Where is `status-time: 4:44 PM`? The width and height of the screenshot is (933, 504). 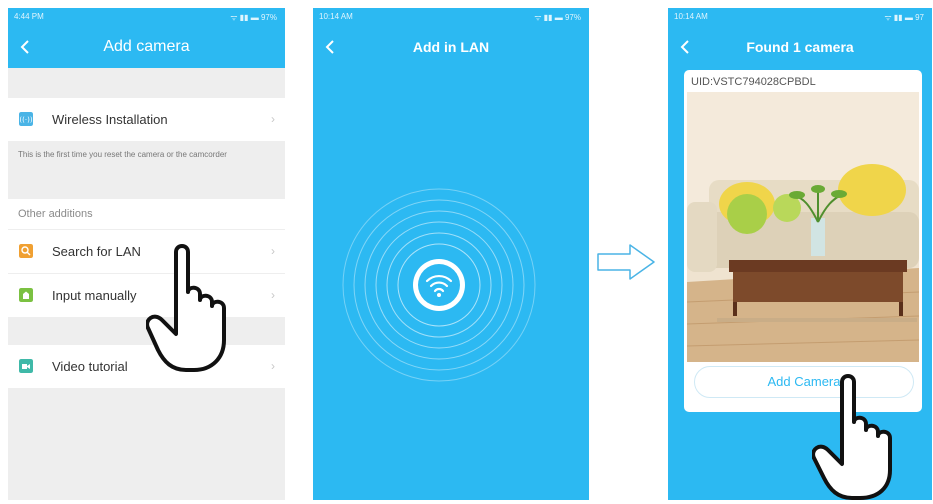 status-time: 4:44 PM is located at coordinates (29, 16).